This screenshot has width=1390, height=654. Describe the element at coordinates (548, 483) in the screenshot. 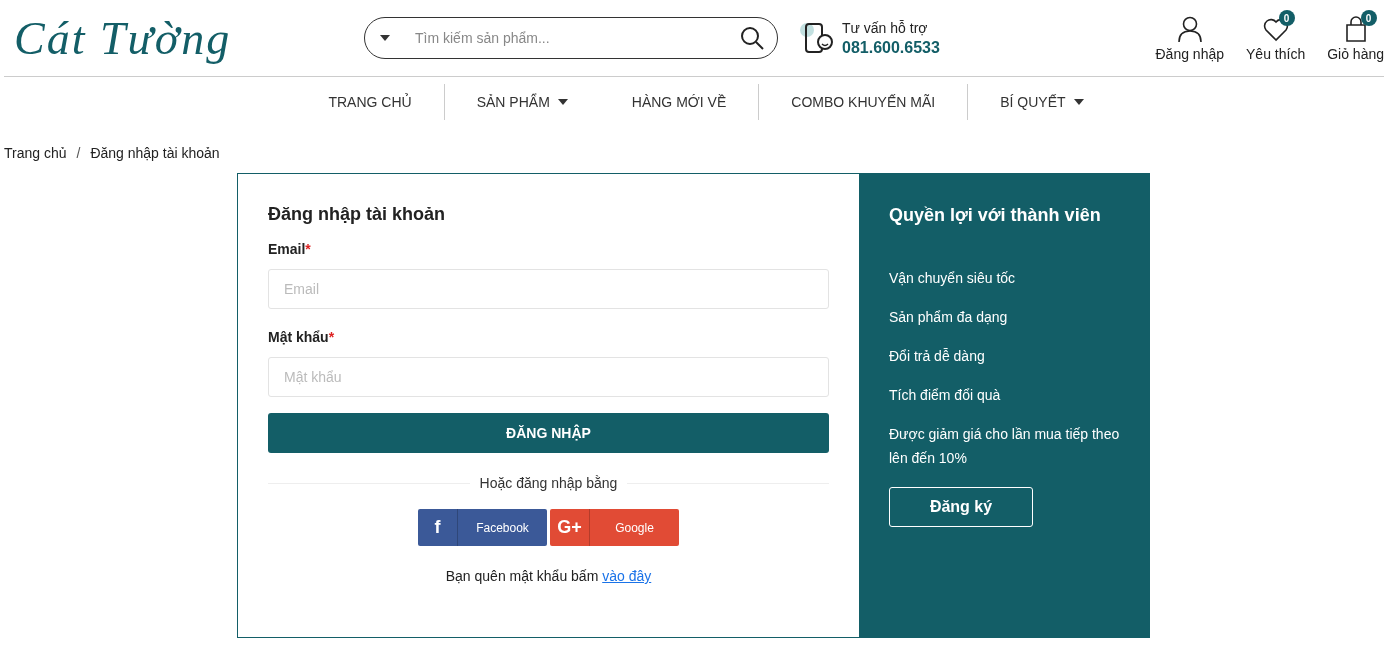

I see `divider-text: Hoặc đăng nhập bằng` at that location.